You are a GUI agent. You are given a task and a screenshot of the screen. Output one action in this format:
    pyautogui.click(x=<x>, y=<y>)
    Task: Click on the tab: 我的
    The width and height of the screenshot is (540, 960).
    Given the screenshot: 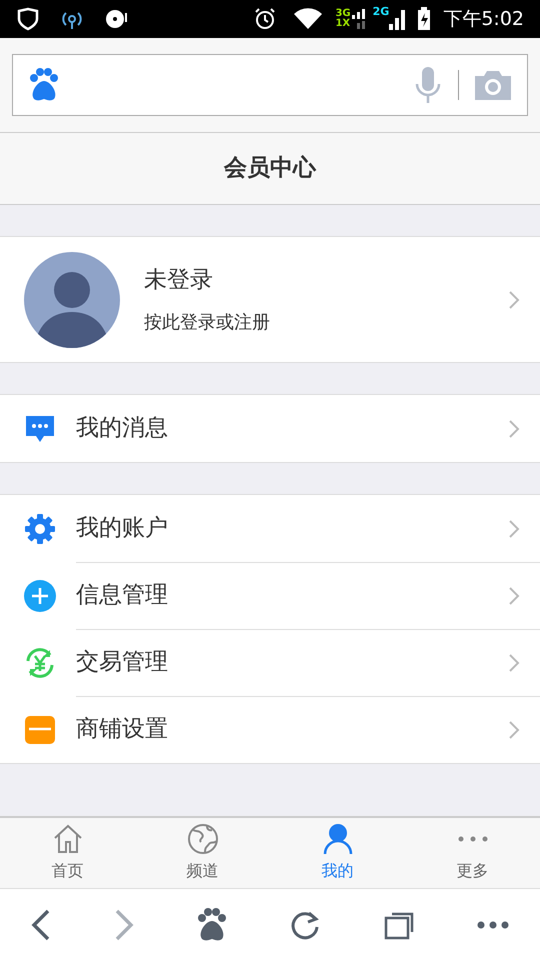 What is the action you would take?
    pyautogui.click(x=337, y=853)
    